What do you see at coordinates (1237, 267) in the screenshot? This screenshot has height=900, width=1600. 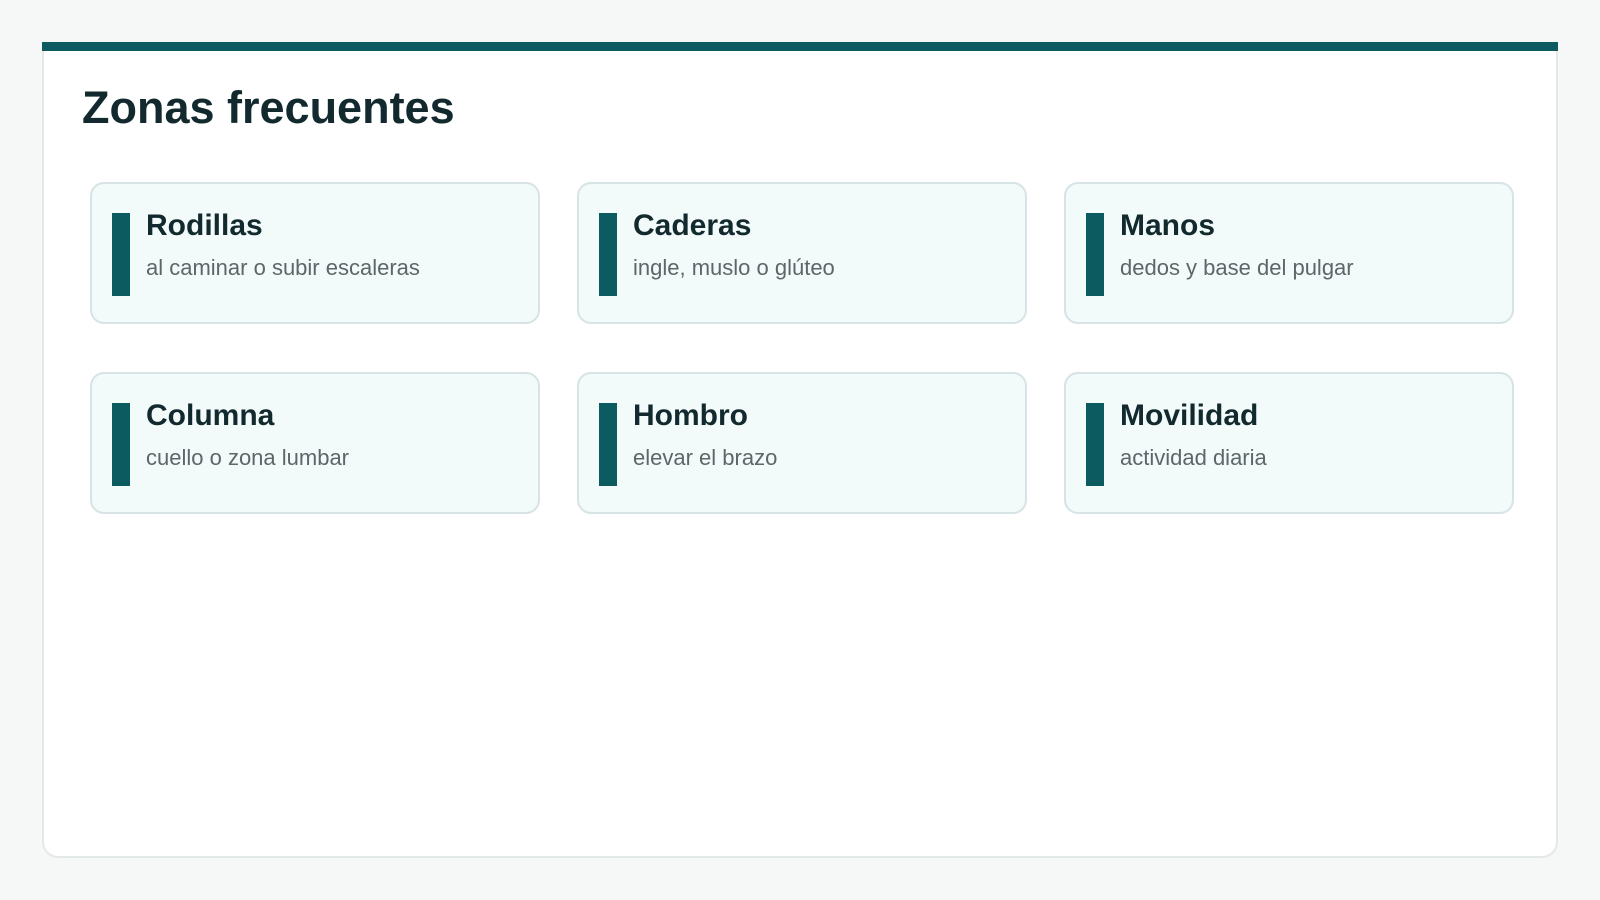 I see `zone-description: dedos y base del pulgar` at bounding box center [1237, 267].